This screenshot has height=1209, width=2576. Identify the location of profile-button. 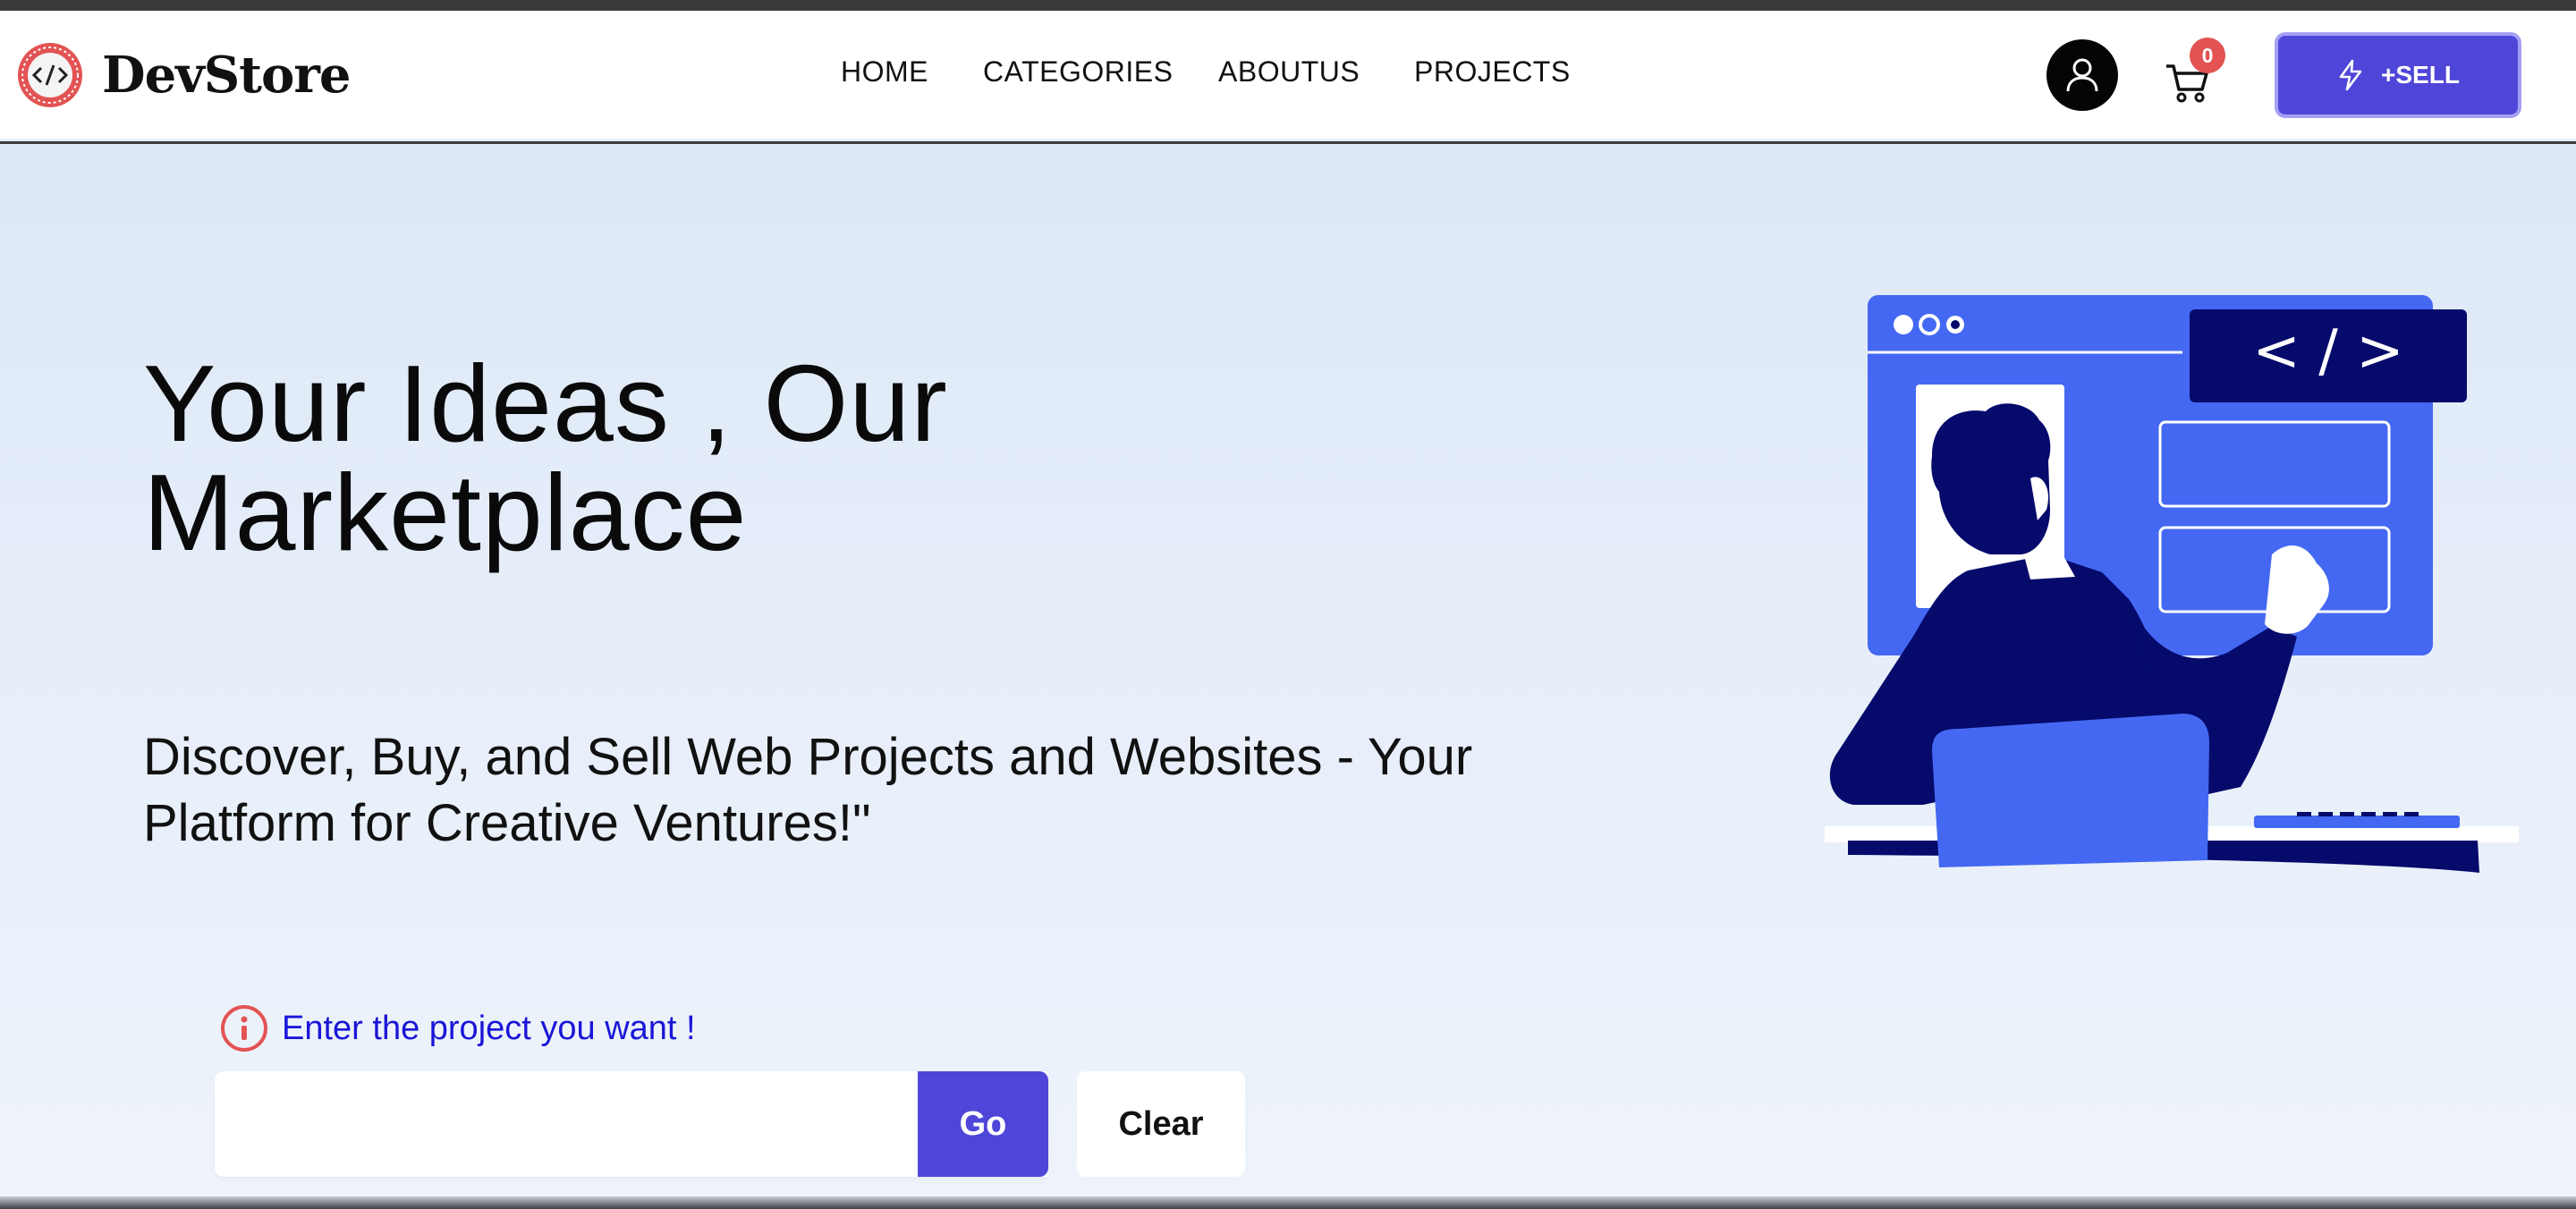
(2082, 75).